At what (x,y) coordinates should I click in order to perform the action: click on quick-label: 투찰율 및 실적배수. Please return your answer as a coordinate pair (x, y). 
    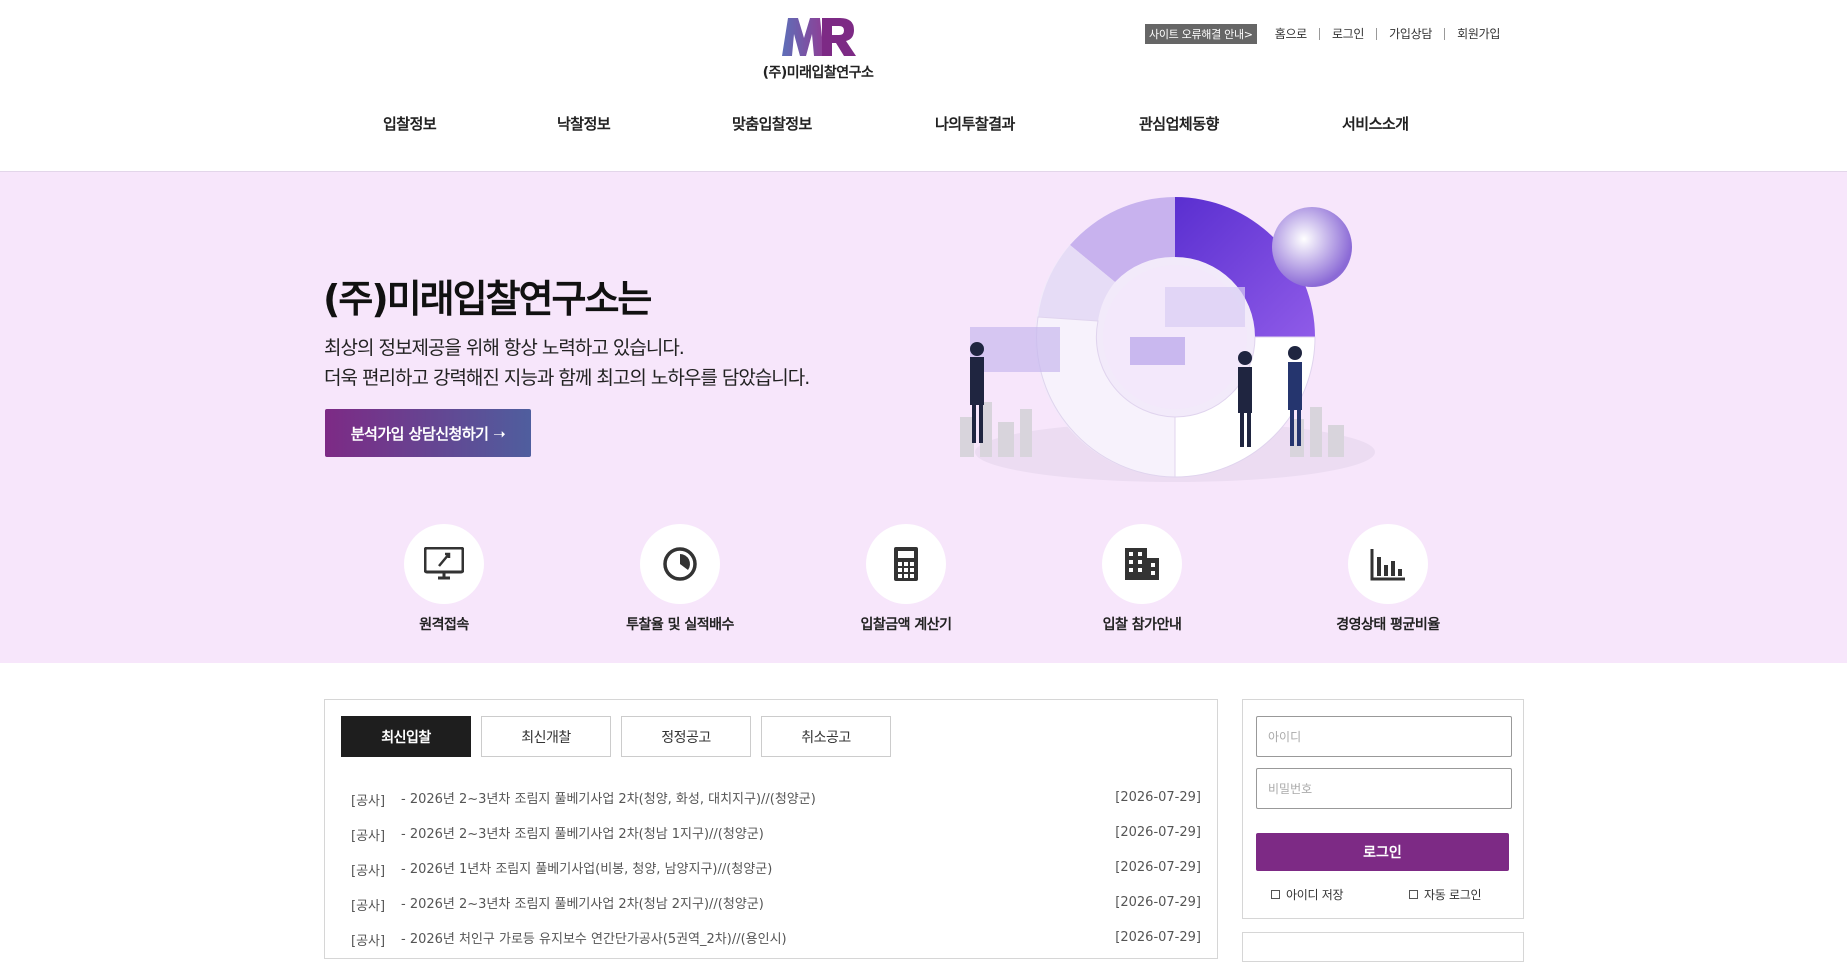
    Looking at the image, I should click on (680, 625).